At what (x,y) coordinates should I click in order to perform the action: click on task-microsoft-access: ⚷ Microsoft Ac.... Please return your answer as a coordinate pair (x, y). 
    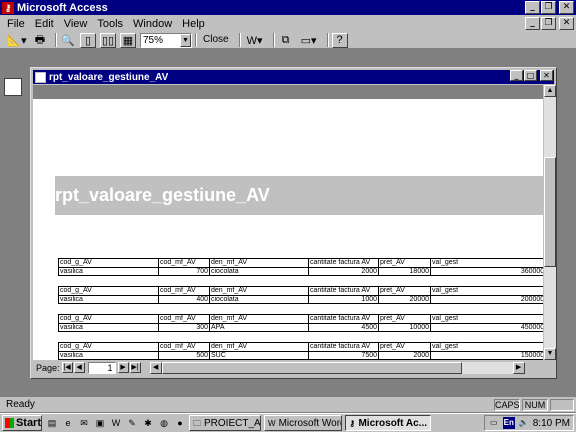
    Looking at the image, I should click on (388, 423).